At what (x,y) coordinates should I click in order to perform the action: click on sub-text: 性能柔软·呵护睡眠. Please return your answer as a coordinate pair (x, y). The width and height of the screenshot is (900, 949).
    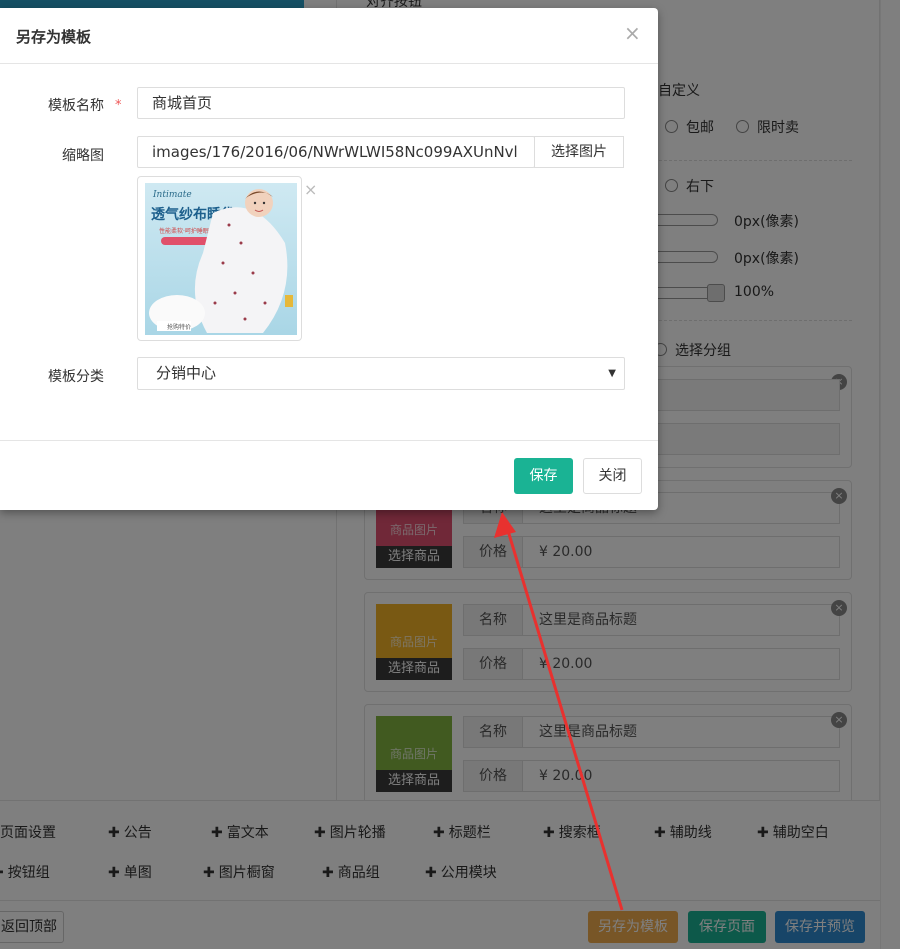
    Looking at the image, I should click on (184, 231).